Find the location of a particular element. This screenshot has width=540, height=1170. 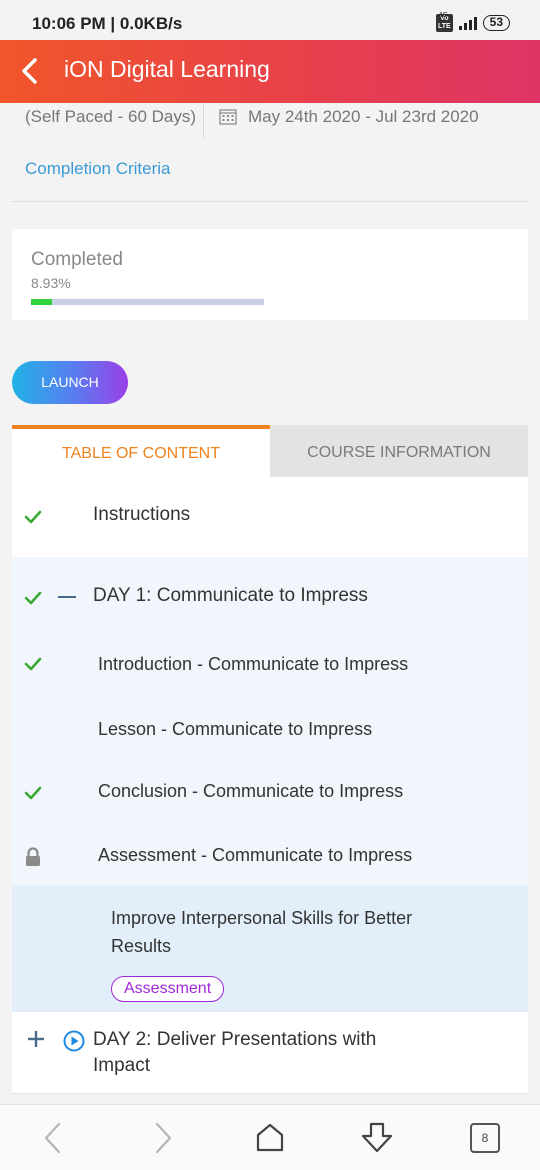

divider is located at coordinates (270, 201).